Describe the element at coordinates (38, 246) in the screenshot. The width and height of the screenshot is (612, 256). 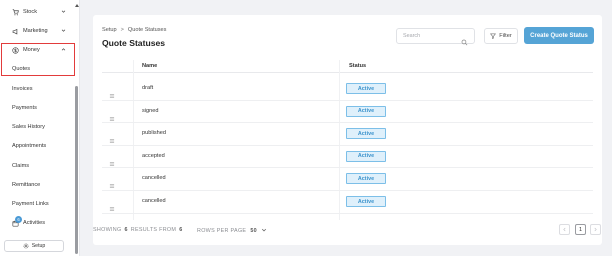
I see `setup-label: Setup` at that location.